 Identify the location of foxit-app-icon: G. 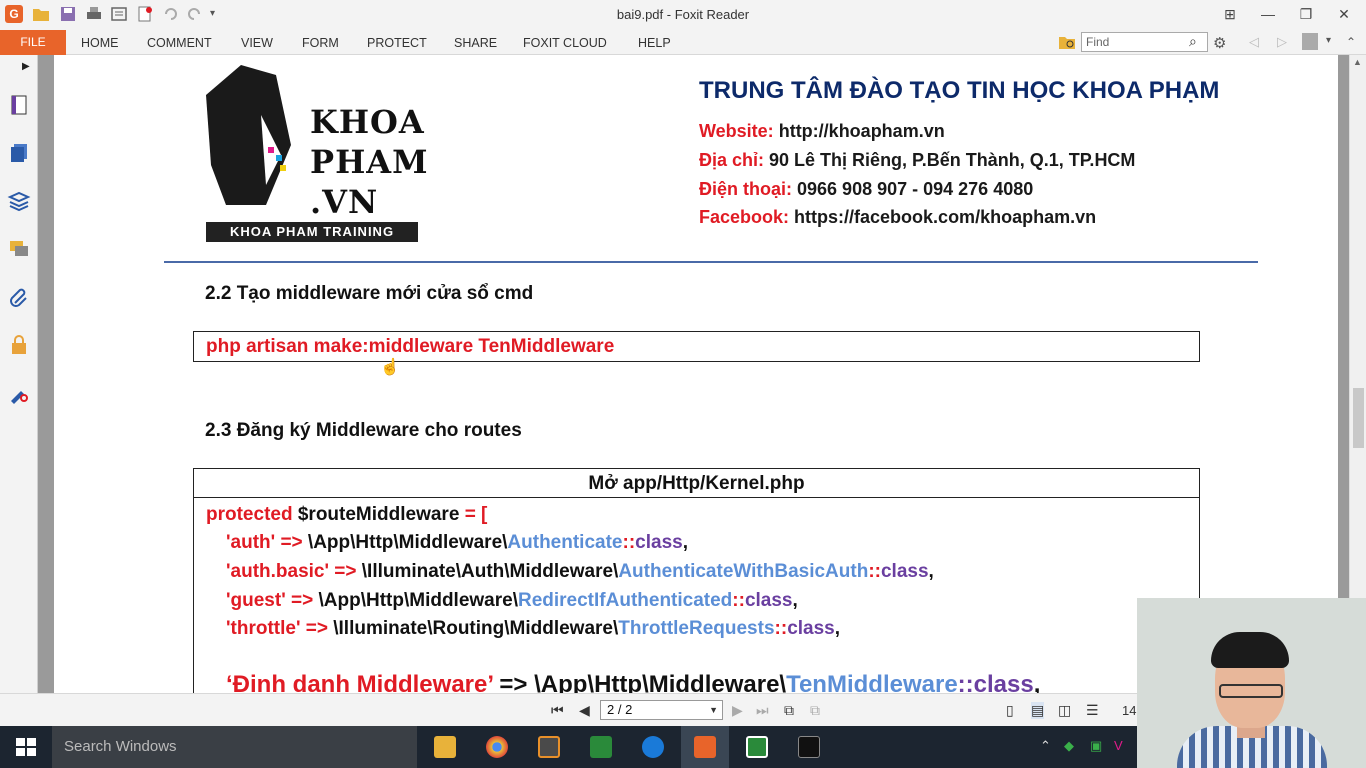
(14, 14).